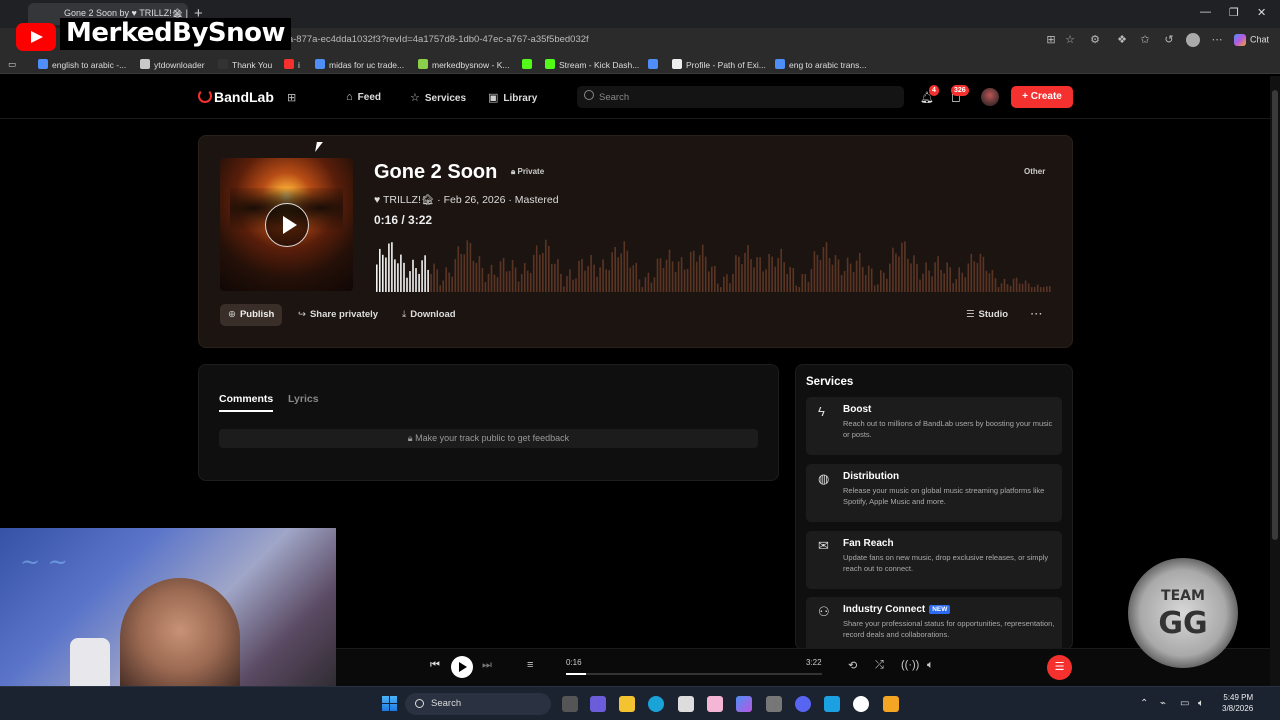  What do you see at coordinates (570, 704) in the screenshot?
I see `task-view-icon` at bounding box center [570, 704].